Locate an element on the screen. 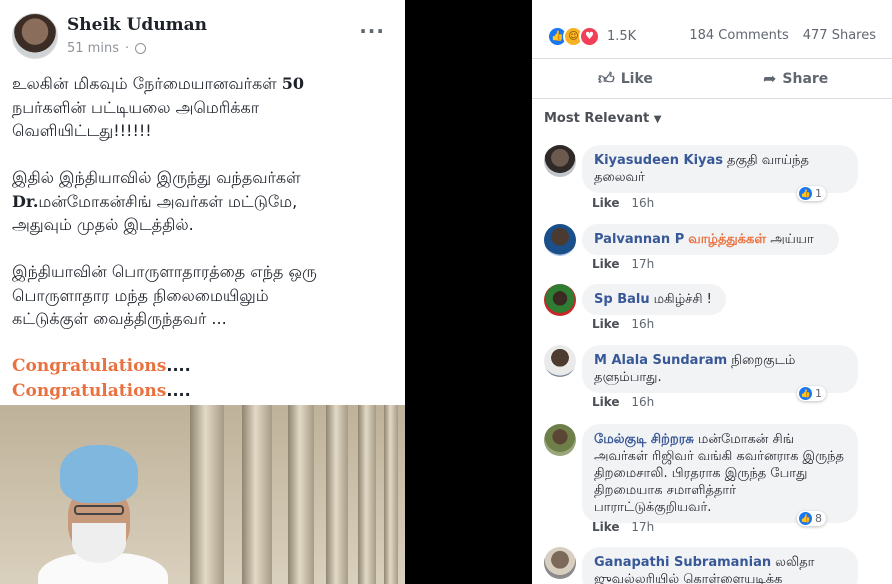 The width and height of the screenshot is (892, 584). comment-reactions: 👍 8 is located at coordinates (811, 518).